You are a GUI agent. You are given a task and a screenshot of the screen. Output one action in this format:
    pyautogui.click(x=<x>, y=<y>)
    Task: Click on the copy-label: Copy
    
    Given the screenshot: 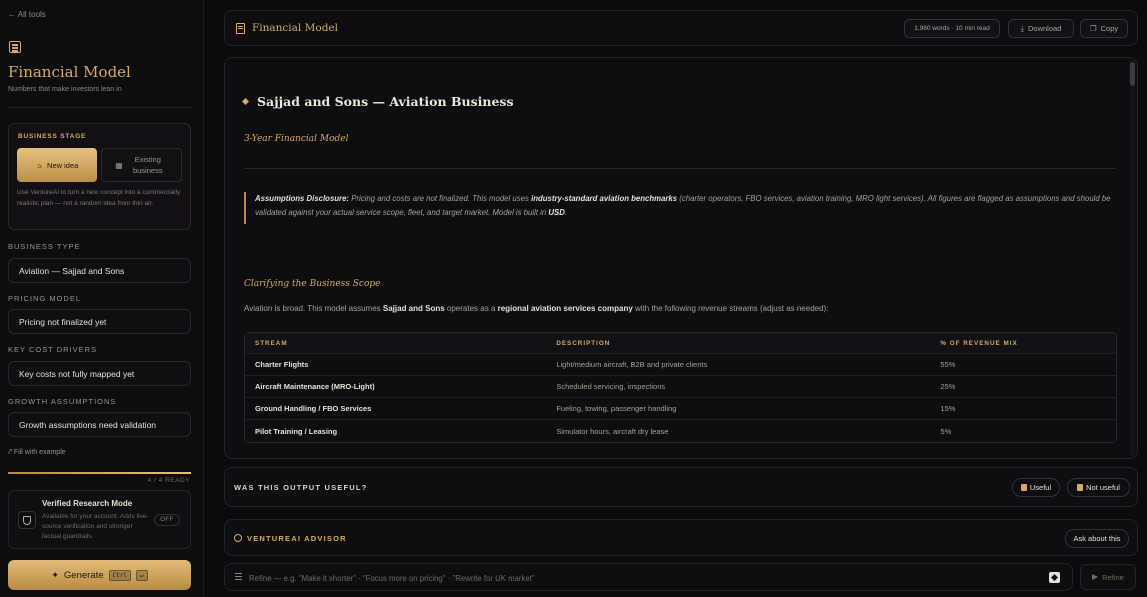 What is the action you would take?
    pyautogui.click(x=1109, y=28)
    